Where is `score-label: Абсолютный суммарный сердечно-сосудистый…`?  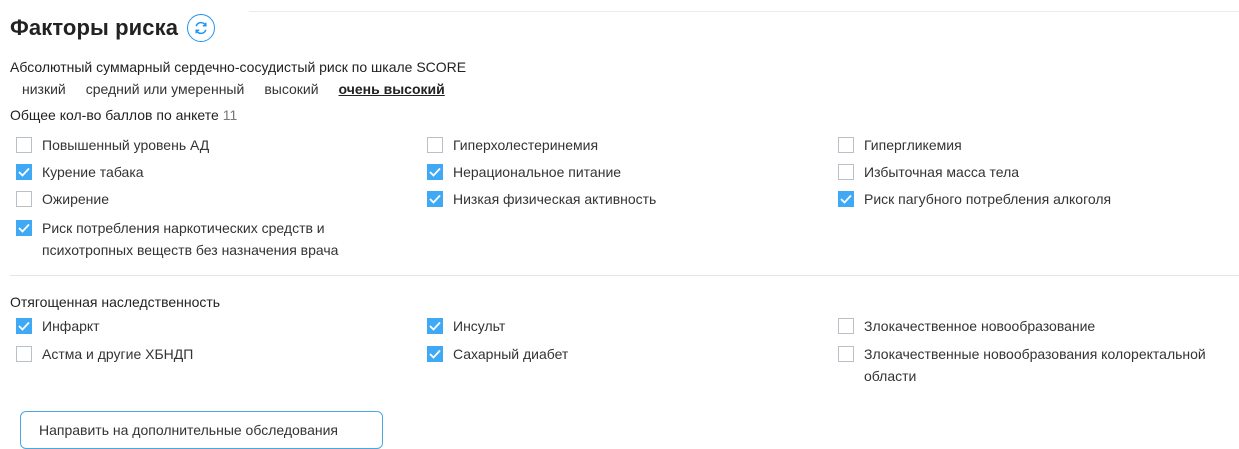 score-label: Абсолютный суммарный сердечно-сосудистый… is located at coordinates (238, 67).